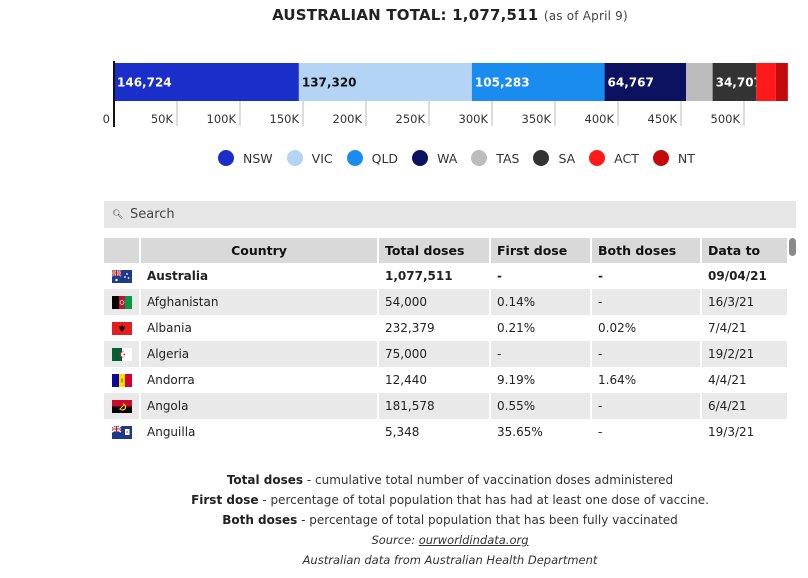 The height and width of the screenshot is (578, 808). Describe the element at coordinates (541, 380) in the screenshot. I see `first-dose: 9.19%` at that location.